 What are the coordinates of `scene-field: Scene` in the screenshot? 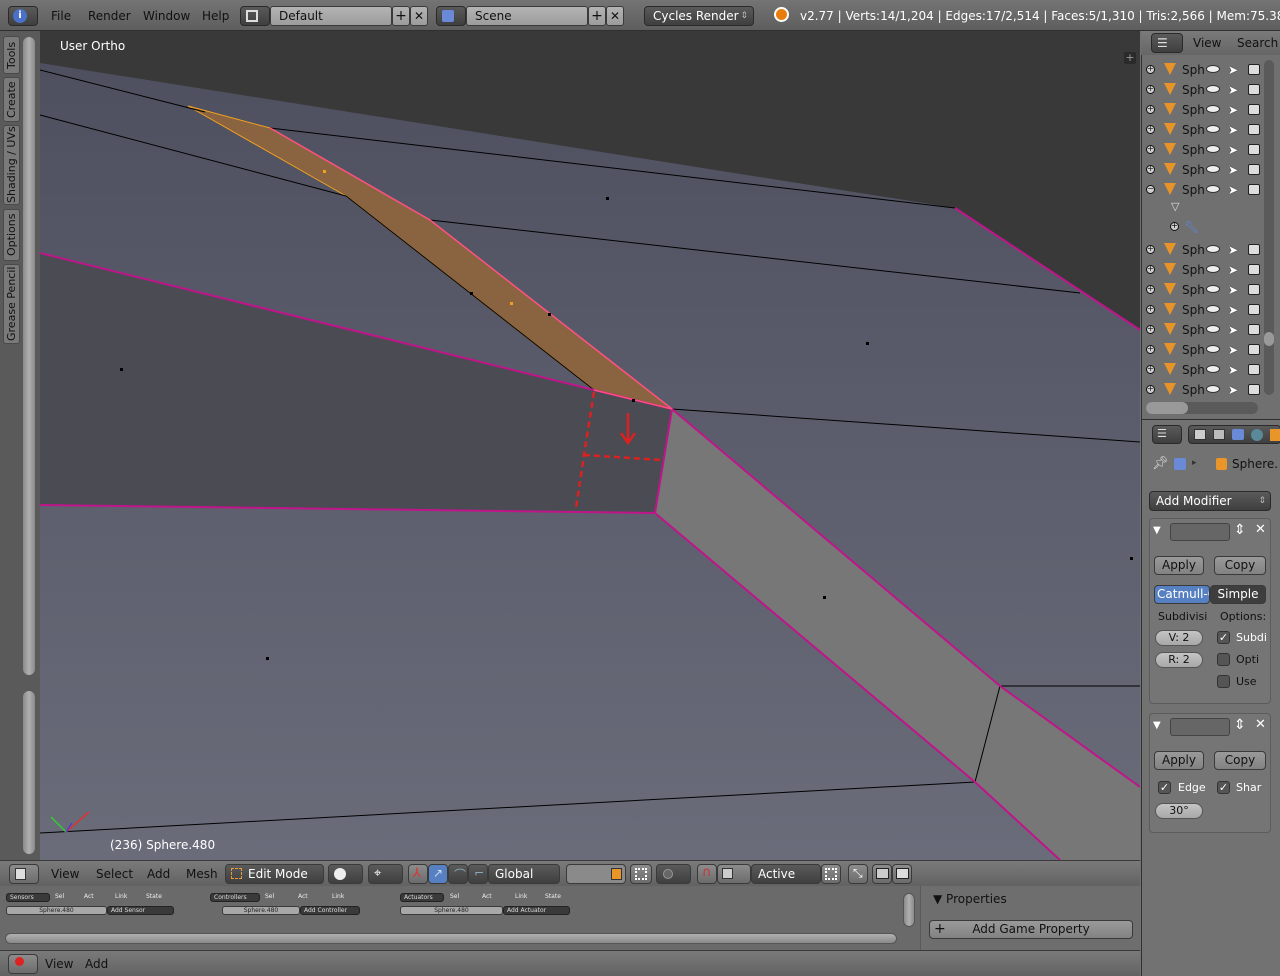 It's located at (527, 16).